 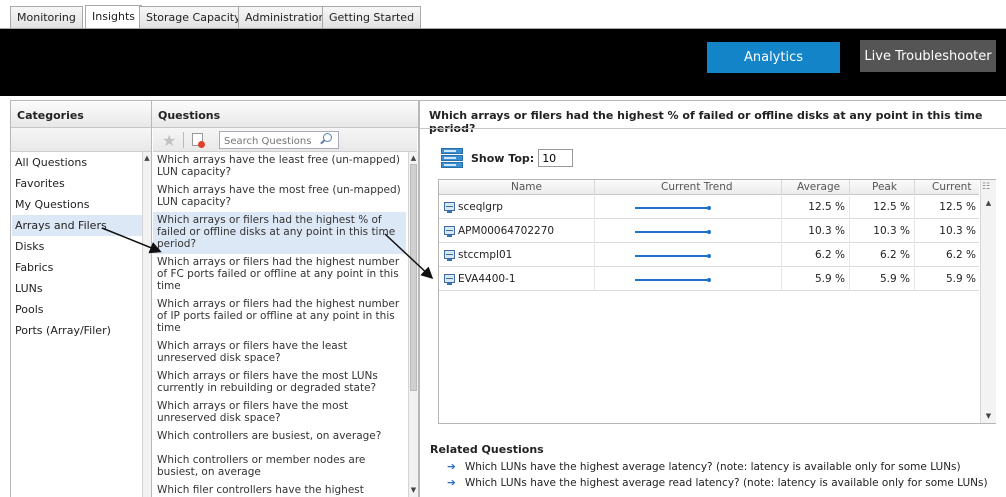 I want to click on column-name: Name, so click(x=526, y=187).